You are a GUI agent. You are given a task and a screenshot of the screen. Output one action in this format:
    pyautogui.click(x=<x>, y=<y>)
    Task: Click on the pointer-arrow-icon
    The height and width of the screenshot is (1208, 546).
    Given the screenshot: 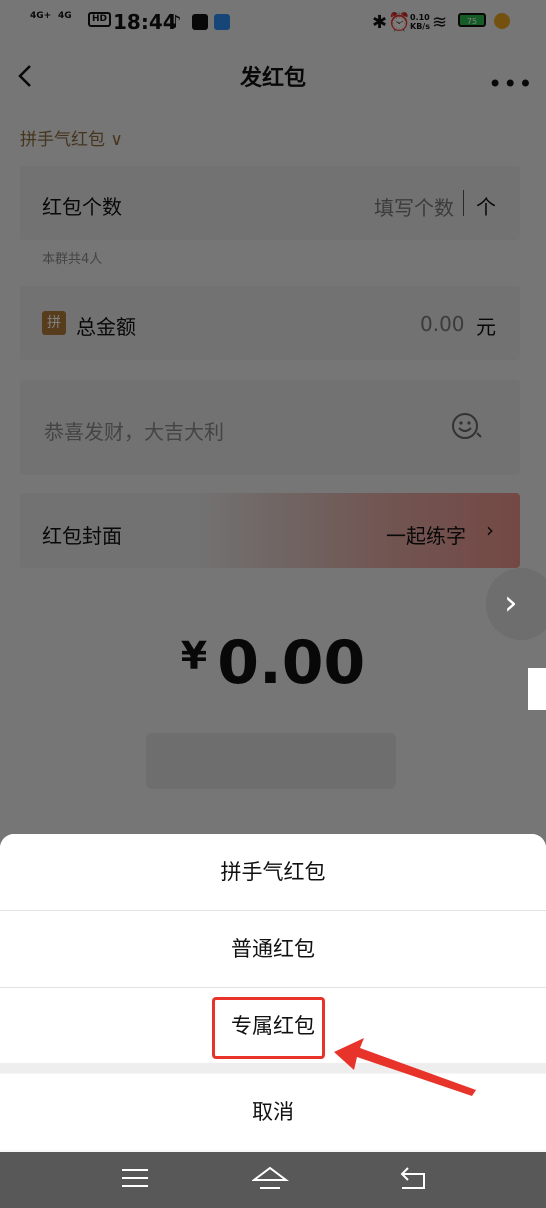 What is the action you would take?
    pyautogui.click(x=405, y=1067)
    